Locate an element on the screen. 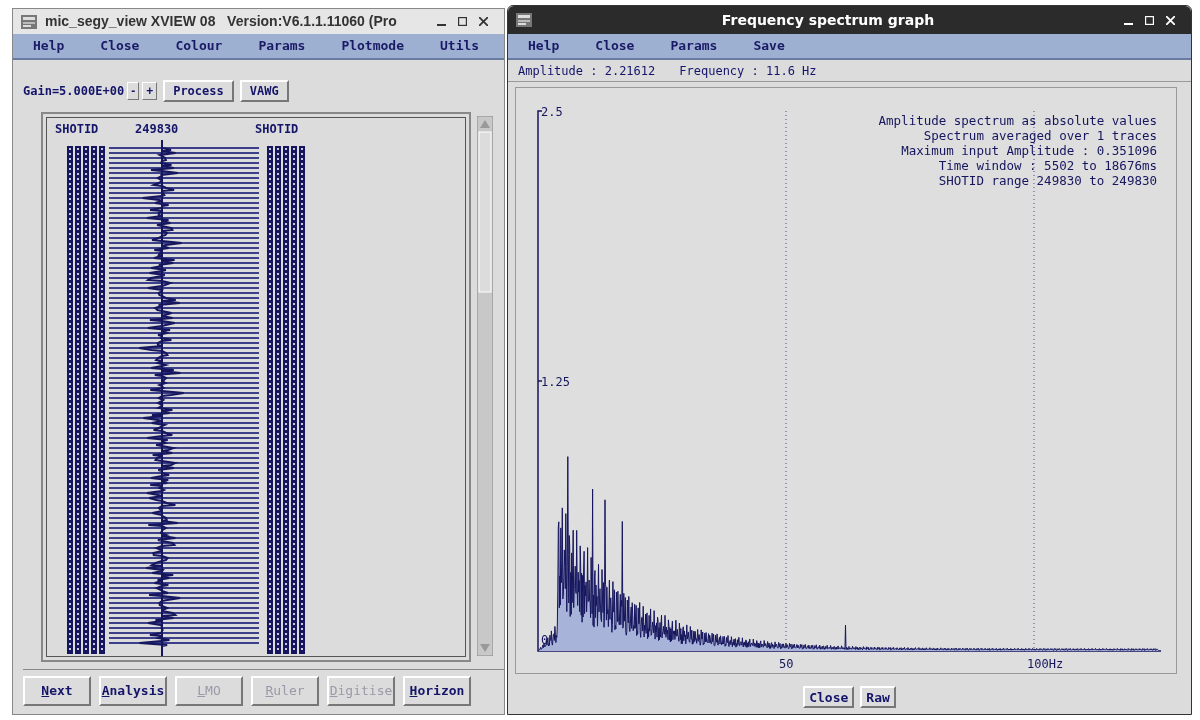 Image resolution: width=1200 pixels, height=720 pixels. action-button: Horizon is located at coordinates (437, 691).